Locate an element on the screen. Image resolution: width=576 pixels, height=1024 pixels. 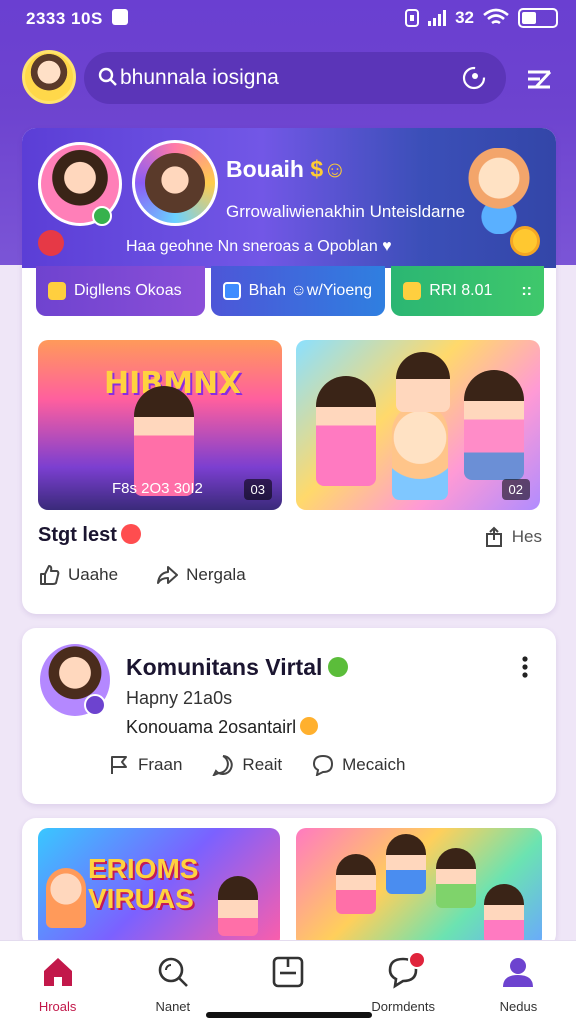
mascot-figure is located at coordinates (420, 452).